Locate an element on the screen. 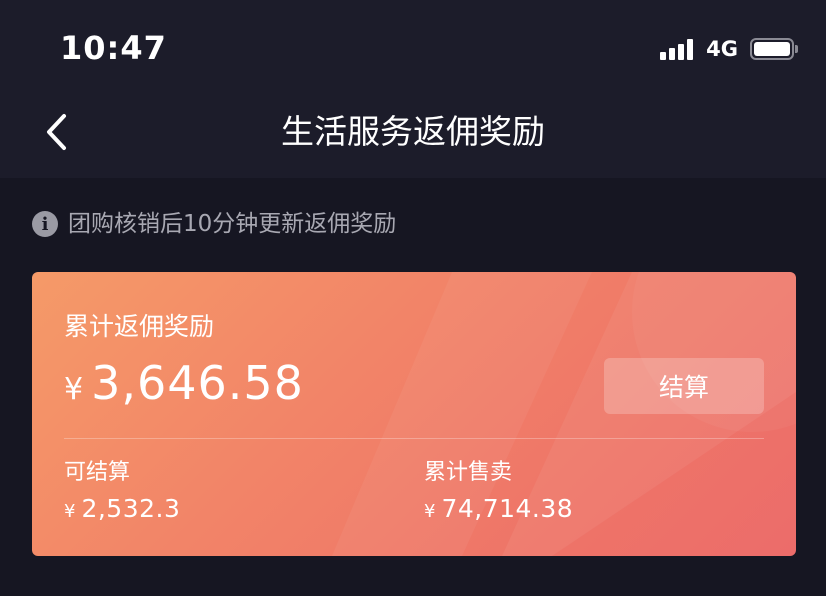 This screenshot has width=826, height=596. status-bar-right: 4G is located at coordinates (729, 49).